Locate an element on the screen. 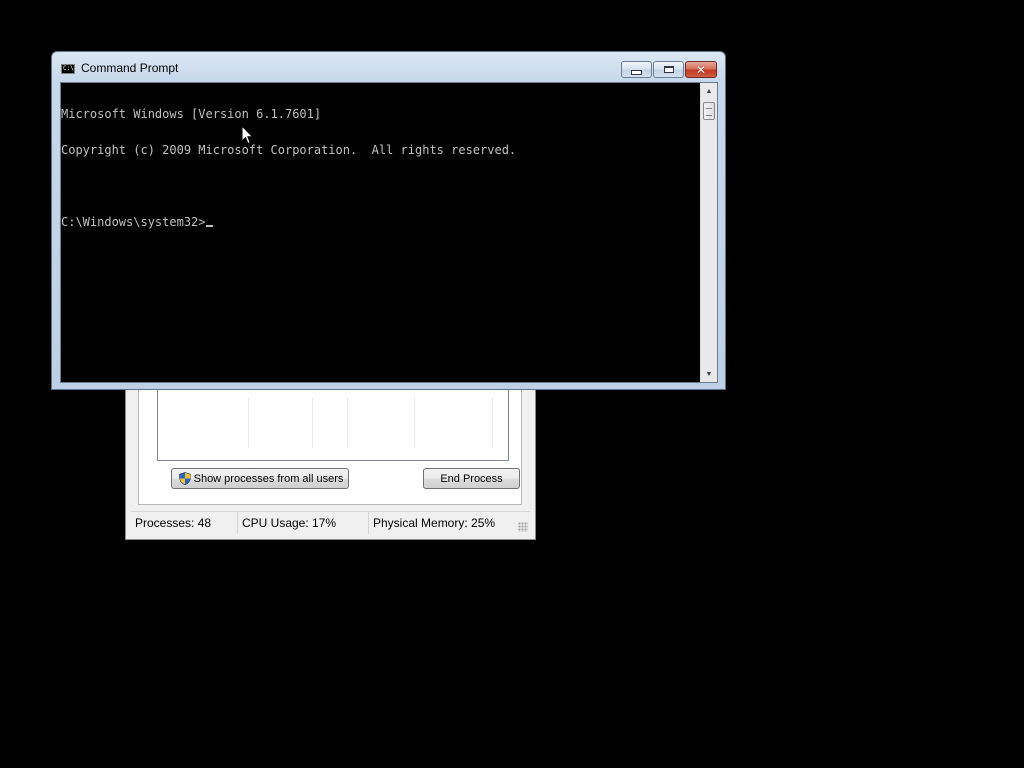 The width and height of the screenshot is (1024, 768). maximize-button is located at coordinates (668, 69).